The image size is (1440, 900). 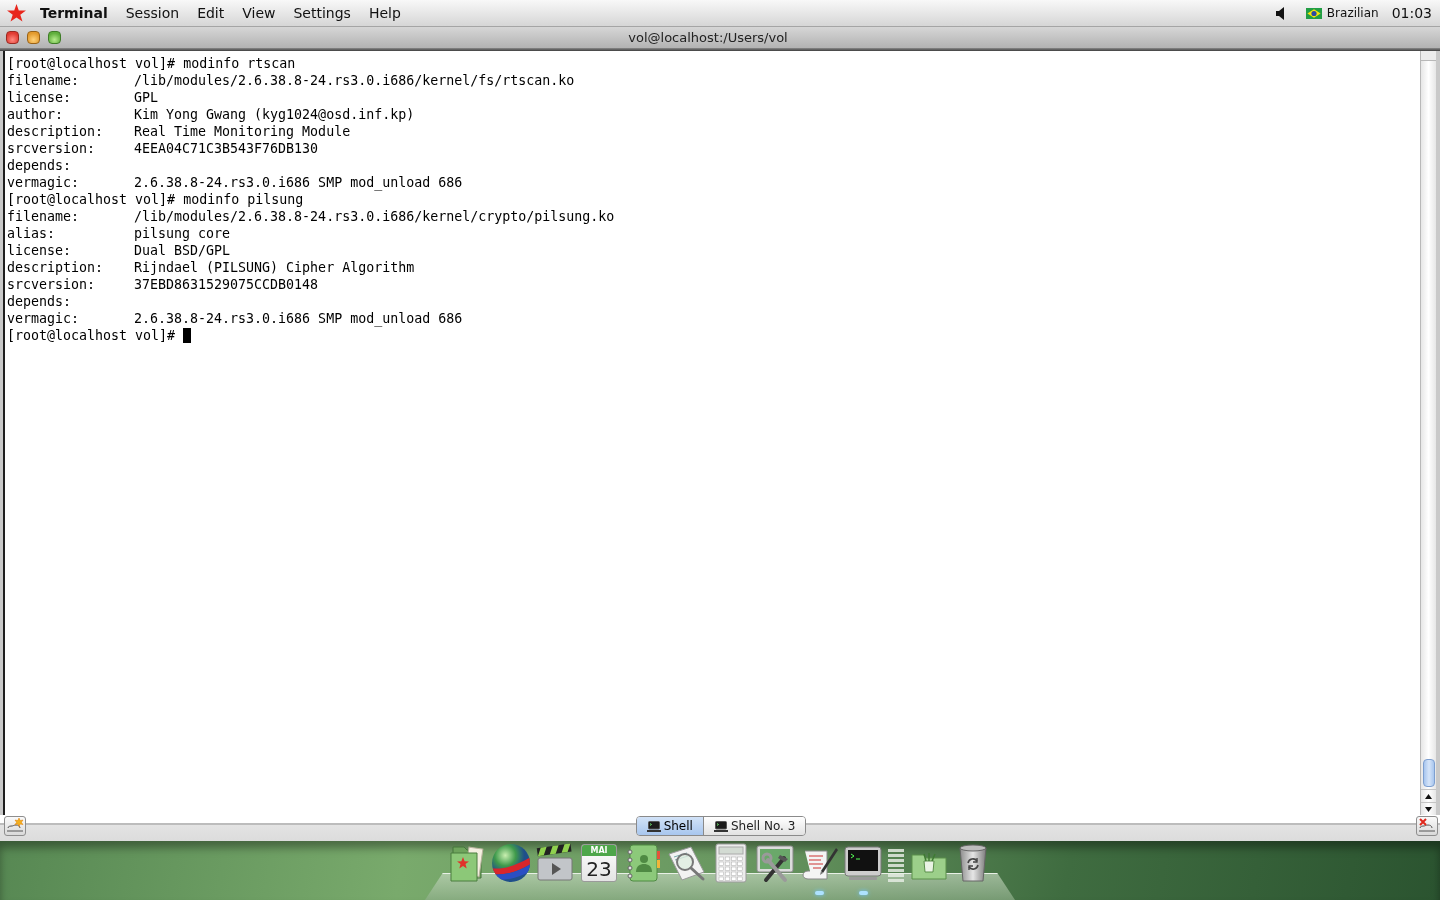 I want to click on minimize-button, so click(x=33, y=37).